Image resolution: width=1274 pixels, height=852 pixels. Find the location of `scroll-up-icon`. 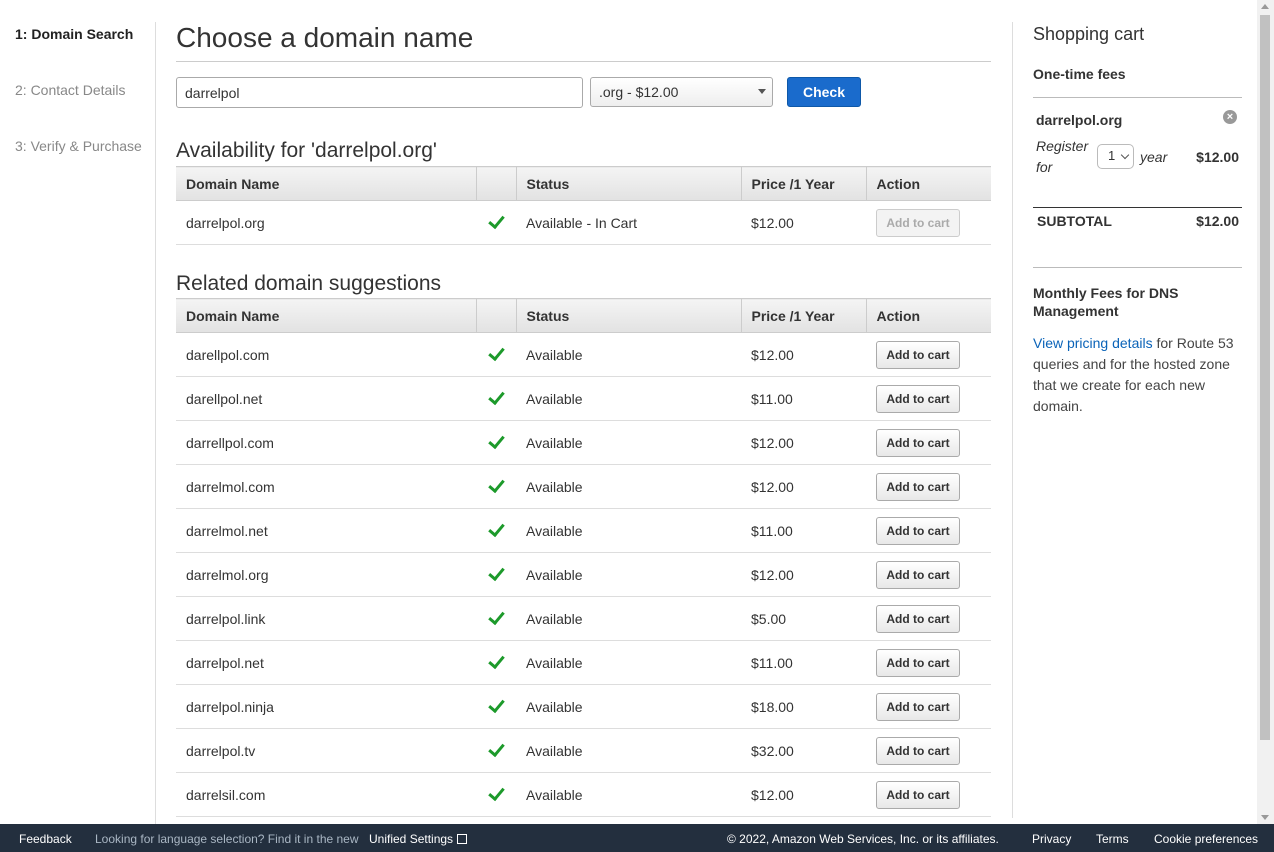

scroll-up-icon is located at coordinates (1265, 6).